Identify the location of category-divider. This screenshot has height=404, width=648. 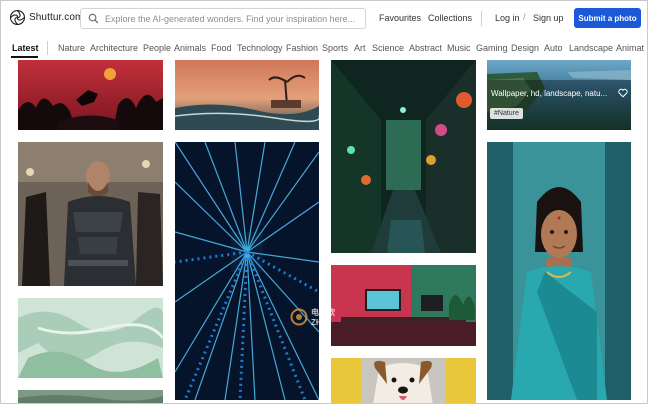
(47, 48).